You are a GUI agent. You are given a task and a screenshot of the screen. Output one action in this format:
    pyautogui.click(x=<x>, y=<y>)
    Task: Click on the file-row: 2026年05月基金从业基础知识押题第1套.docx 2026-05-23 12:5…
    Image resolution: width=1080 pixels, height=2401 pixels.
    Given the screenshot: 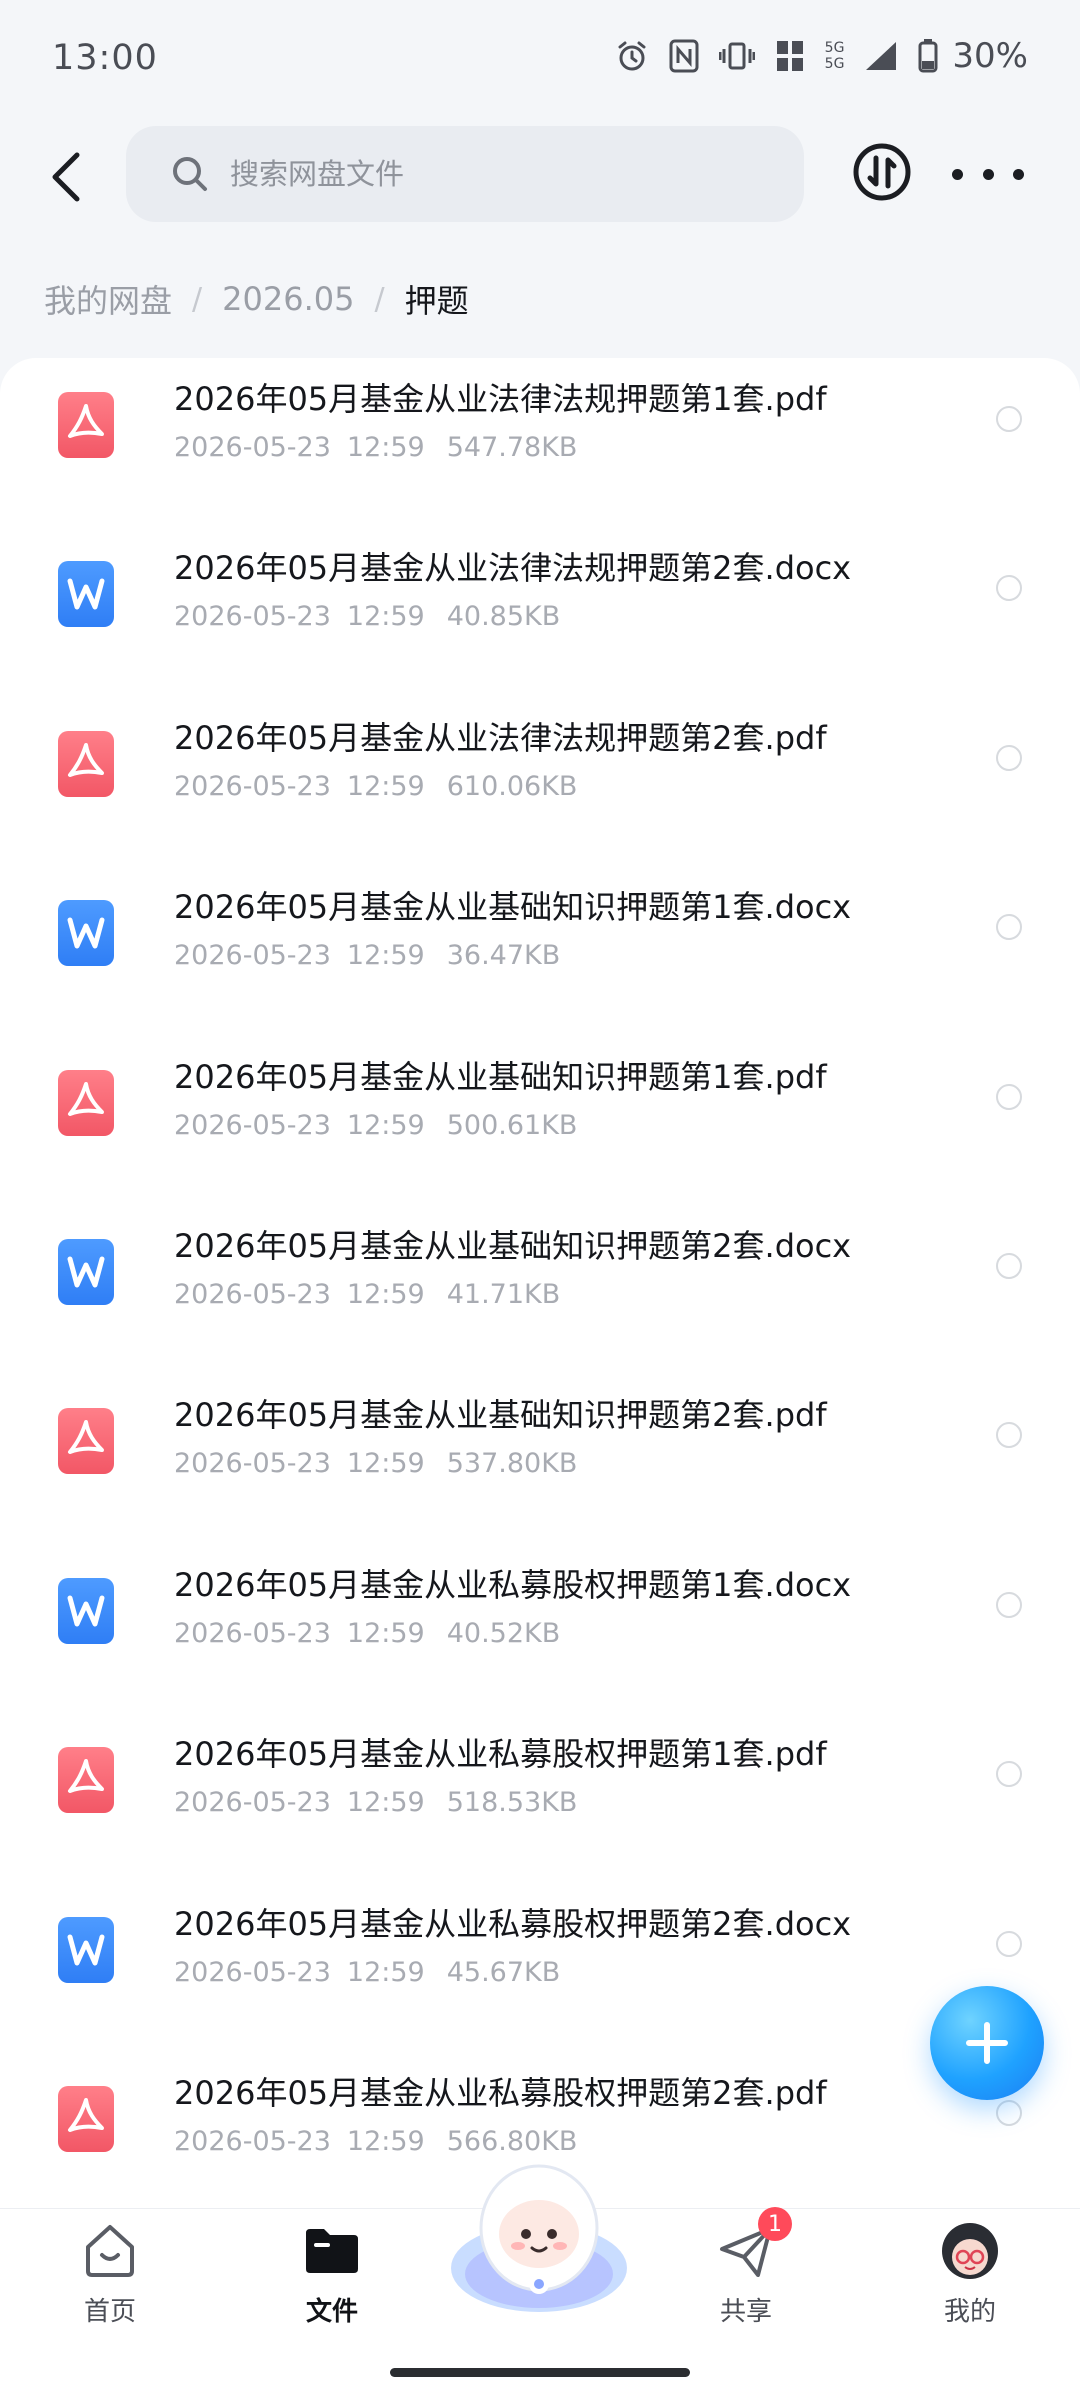 What is the action you would take?
    pyautogui.click(x=540, y=952)
    